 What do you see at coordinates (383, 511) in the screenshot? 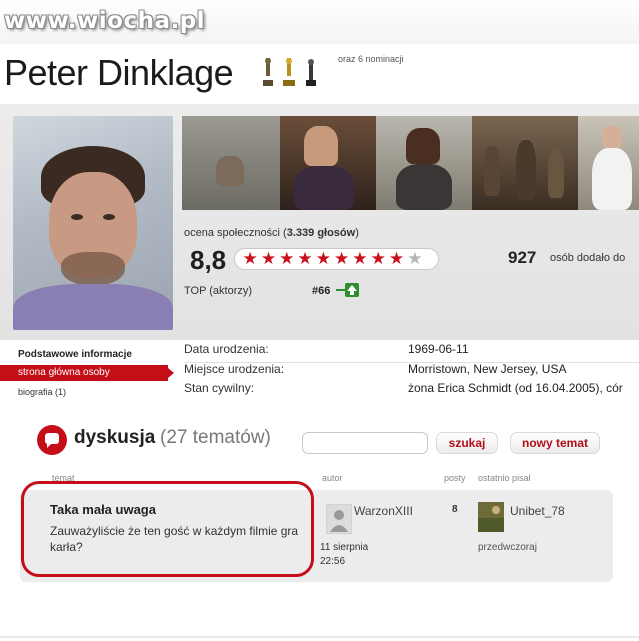
I see `thread-author: WarzonXIII` at bounding box center [383, 511].